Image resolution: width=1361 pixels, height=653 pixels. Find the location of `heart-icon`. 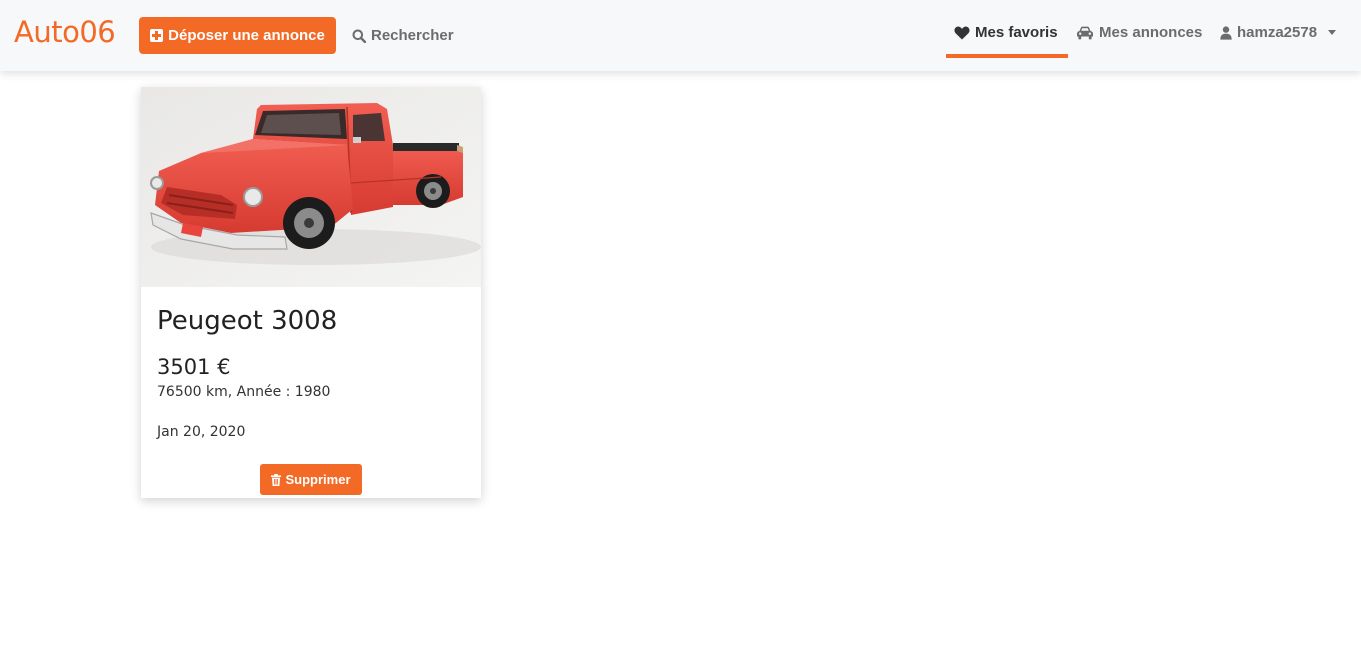

heart-icon is located at coordinates (962, 32).